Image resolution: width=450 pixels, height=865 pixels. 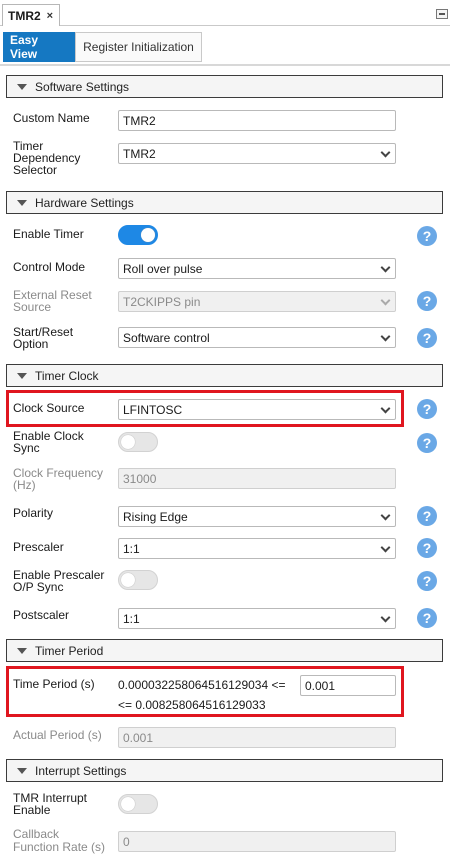 I want to click on prescaler-value: 1:1, so click(x=131, y=548).